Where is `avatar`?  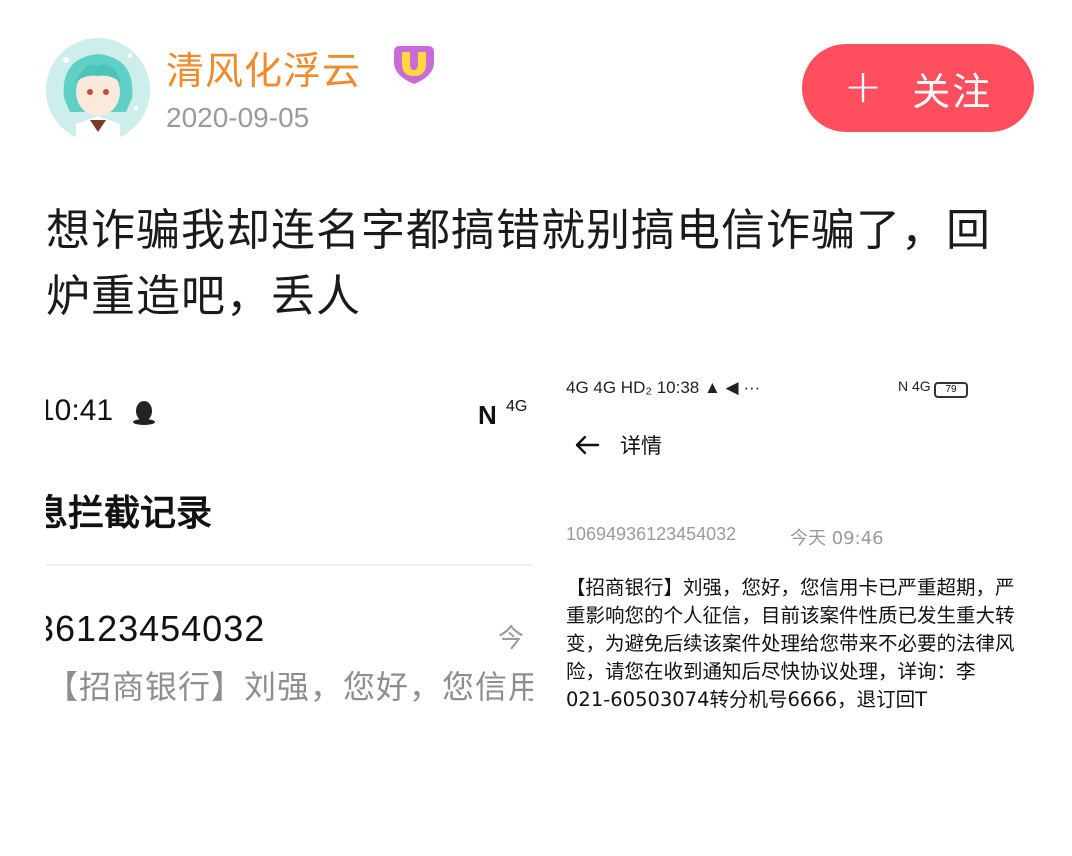
avatar is located at coordinates (98, 90).